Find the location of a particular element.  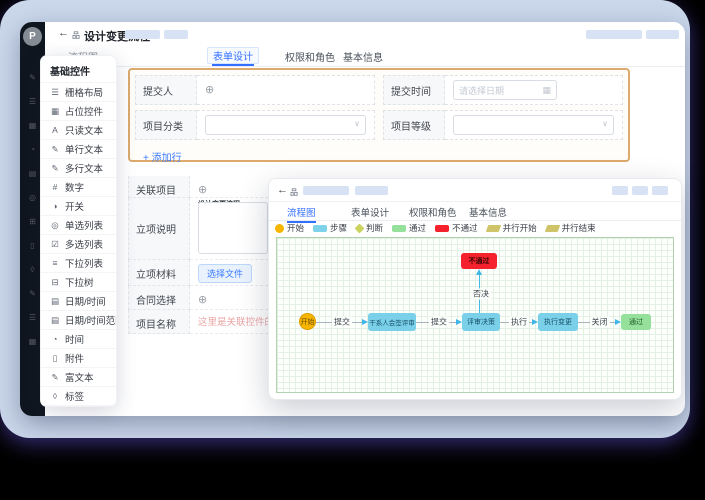

panel-item-下拉列表: ≡ 下拉列表 is located at coordinates (78, 262).